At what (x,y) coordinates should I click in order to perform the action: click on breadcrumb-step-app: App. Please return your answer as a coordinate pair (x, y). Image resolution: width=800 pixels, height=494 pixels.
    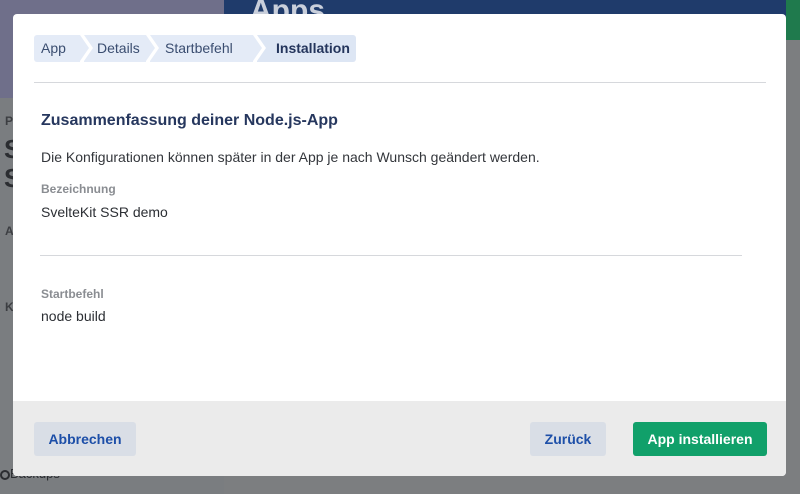
    Looking at the image, I should click on (61, 48).